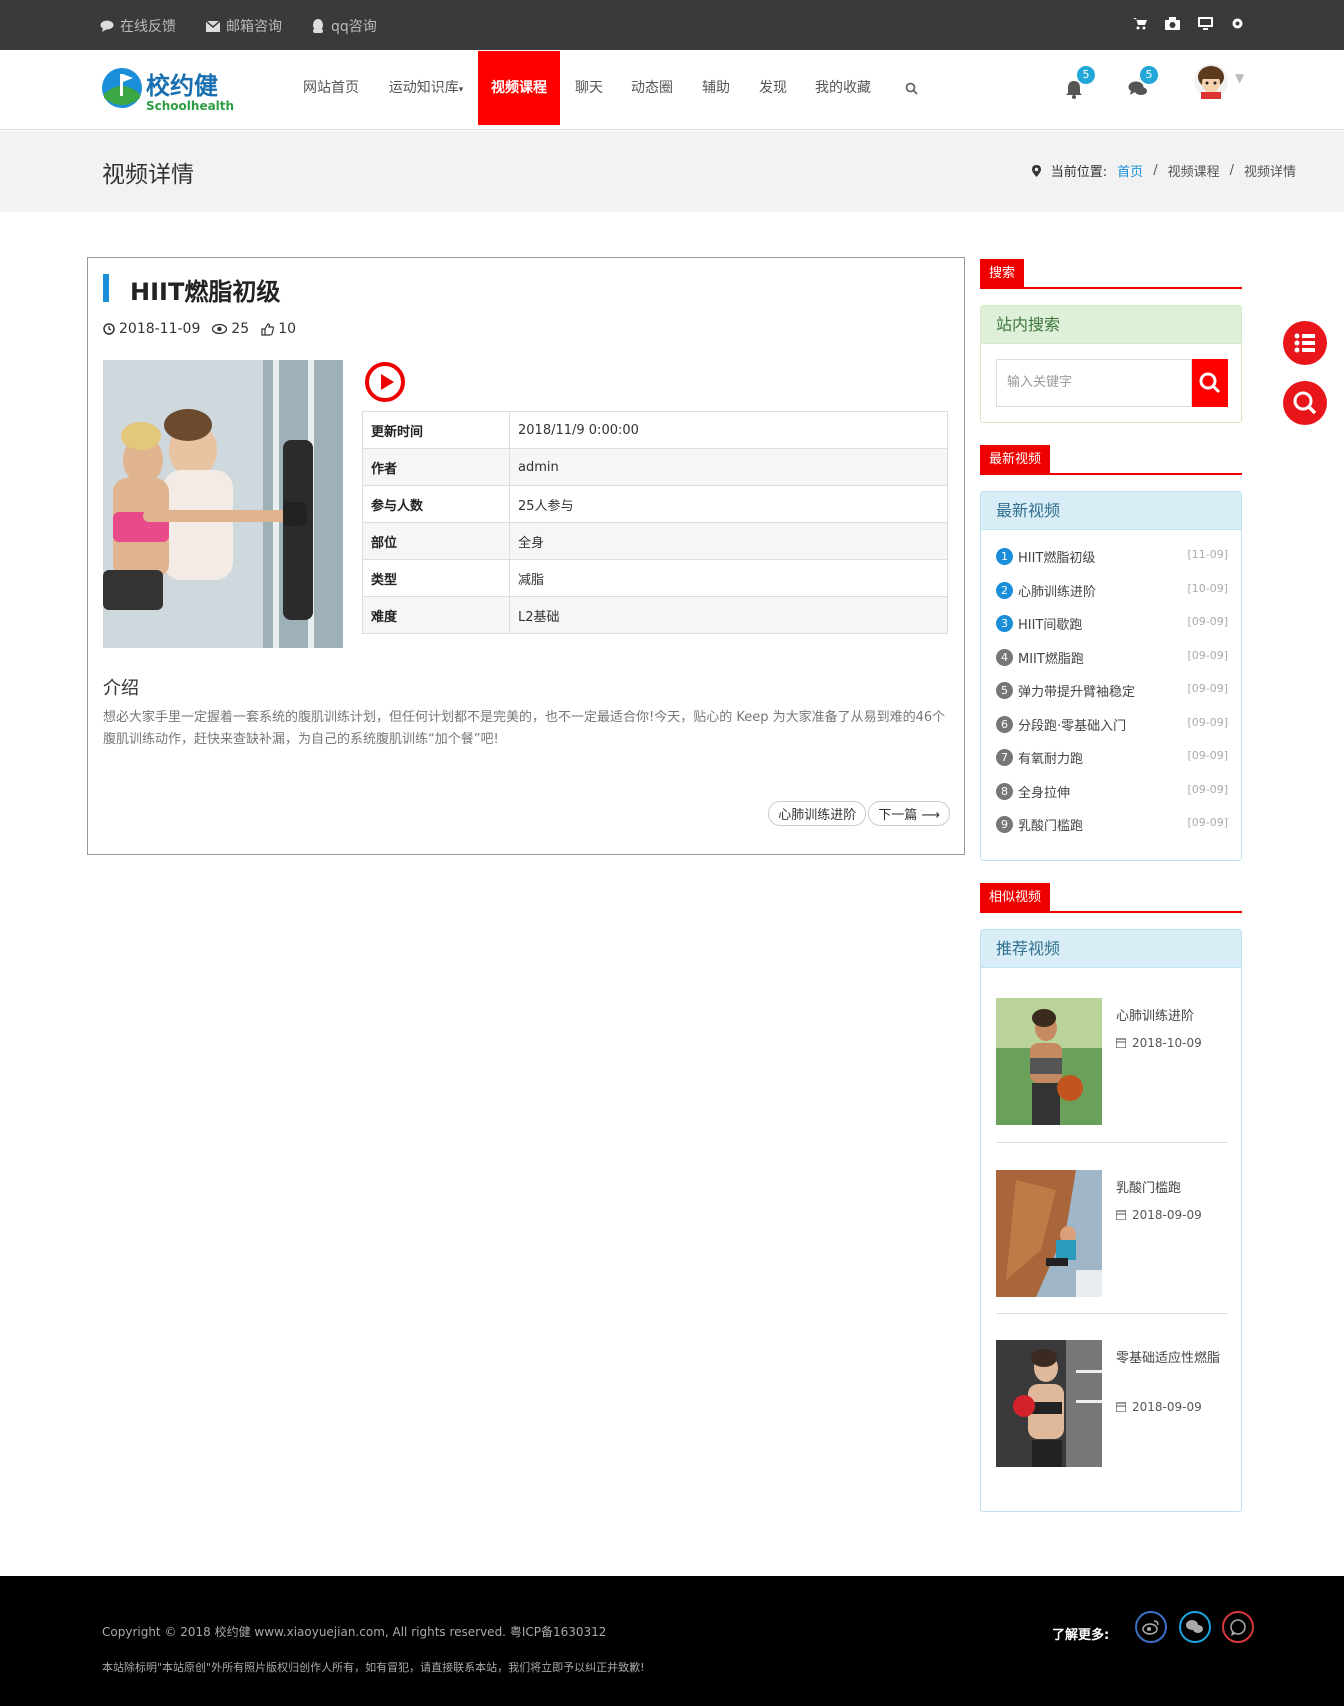 This screenshot has height=1706, width=1344. I want to click on messages-button: 5, so click(1143, 84).